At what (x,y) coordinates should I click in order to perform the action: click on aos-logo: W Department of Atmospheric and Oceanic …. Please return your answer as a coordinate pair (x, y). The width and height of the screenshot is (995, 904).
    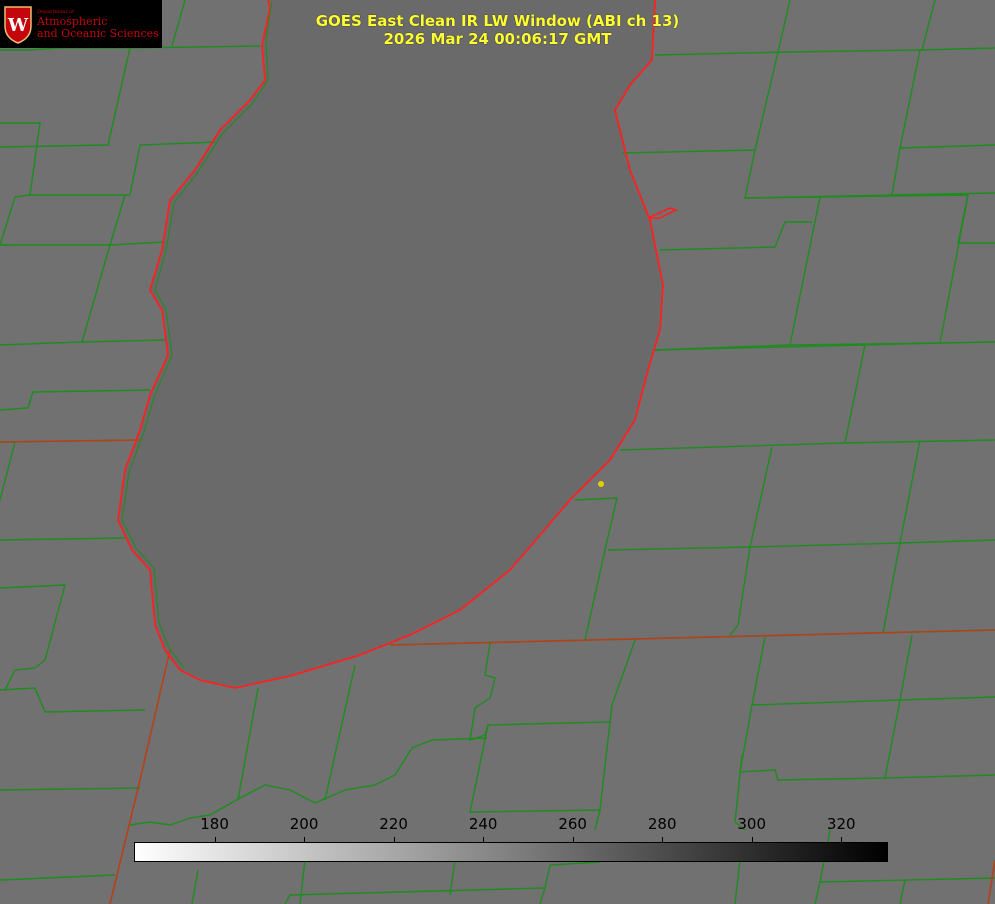
    Looking at the image, I should click on (81, 24).